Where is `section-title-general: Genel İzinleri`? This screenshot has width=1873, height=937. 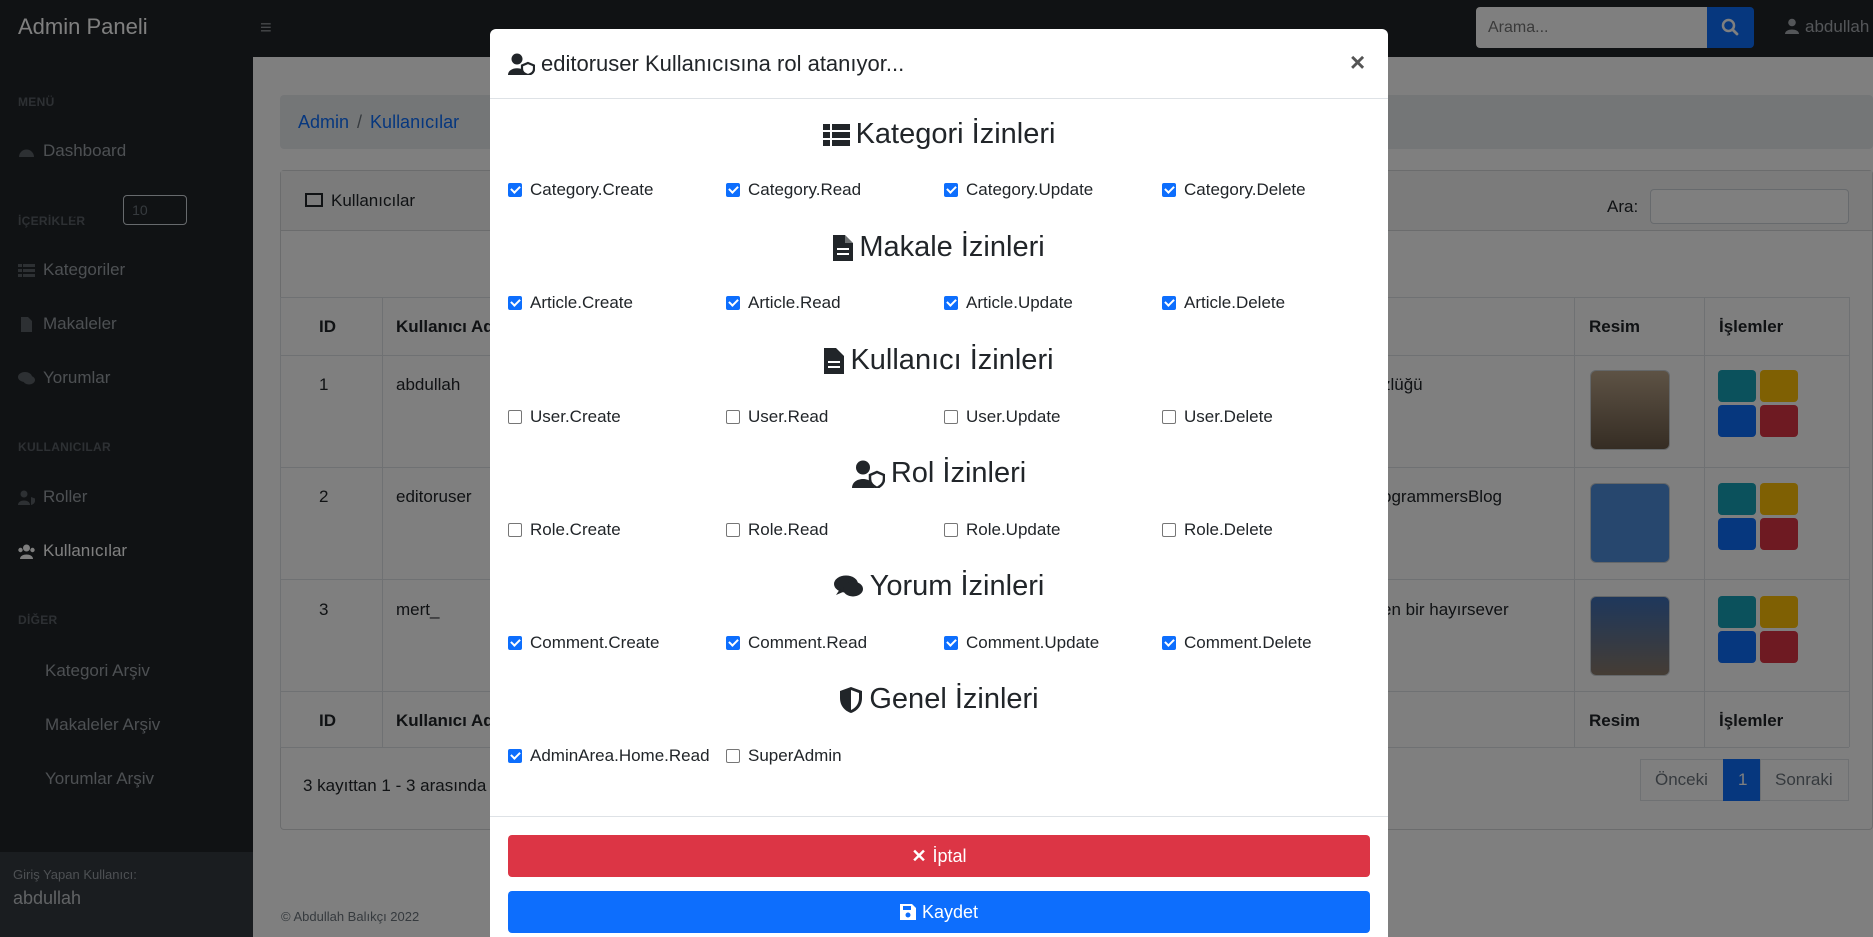
section-title-general: Genel İzinleri is located at coordinates (939, 699).